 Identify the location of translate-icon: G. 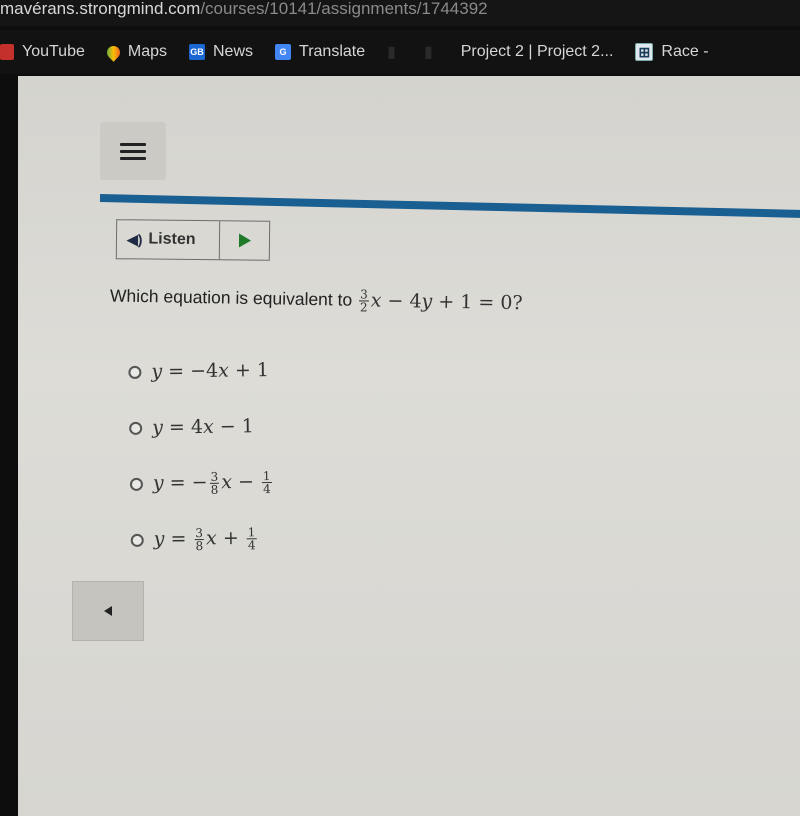
(283, 52).